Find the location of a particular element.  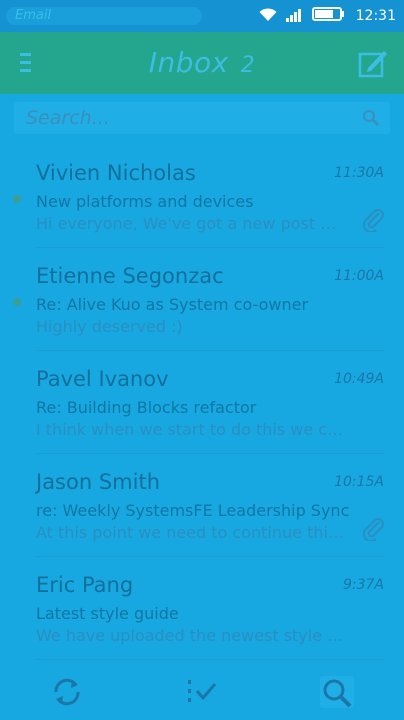

page-title: Inbox 2 is located at coordinates (202, 62).